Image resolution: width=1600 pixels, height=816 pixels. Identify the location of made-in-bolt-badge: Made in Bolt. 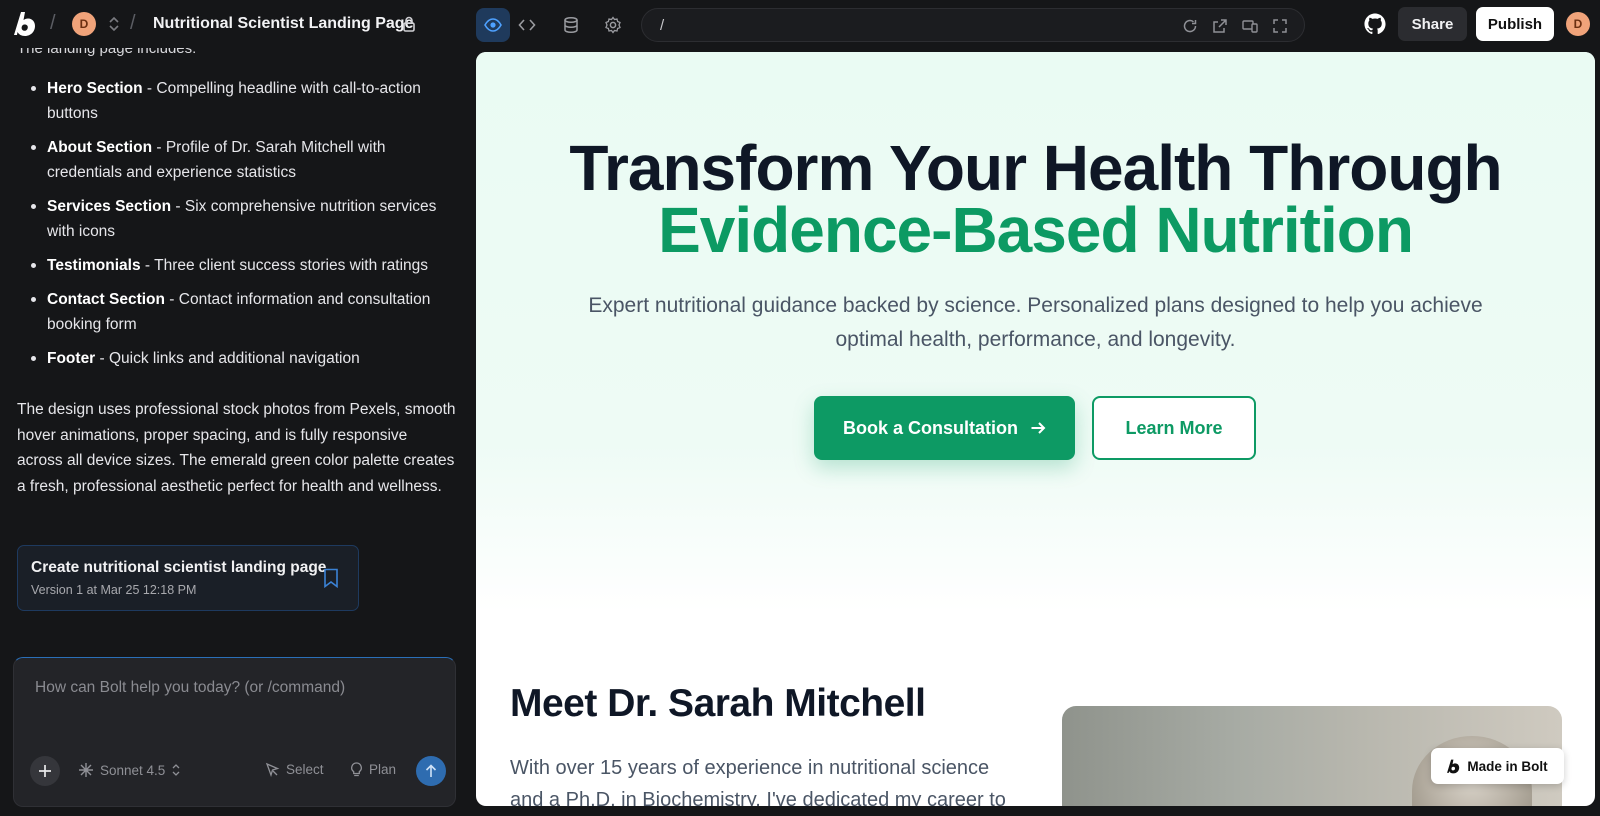
(1497, 766).